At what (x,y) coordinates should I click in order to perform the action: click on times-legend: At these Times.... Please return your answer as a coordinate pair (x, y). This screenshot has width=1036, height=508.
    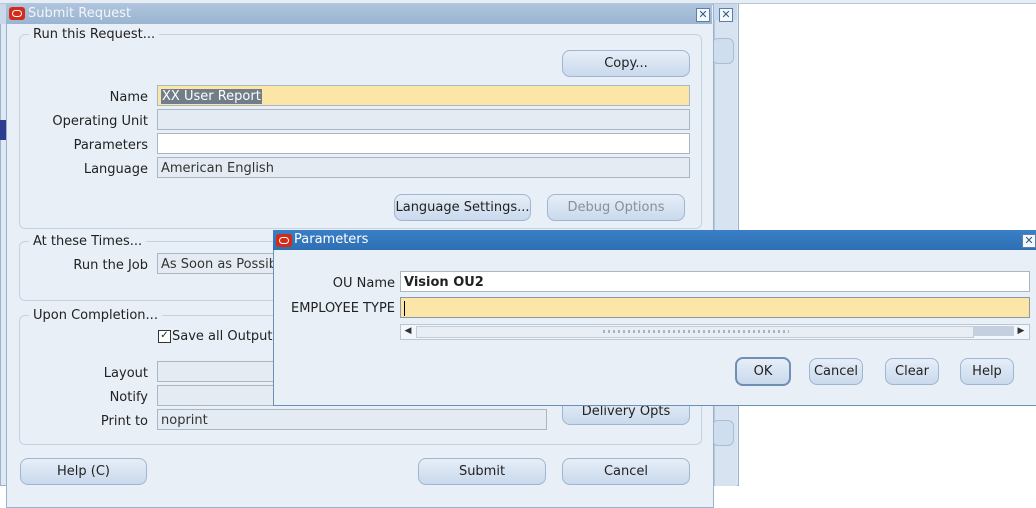
    Looking at the image, I should click on (88, 241).